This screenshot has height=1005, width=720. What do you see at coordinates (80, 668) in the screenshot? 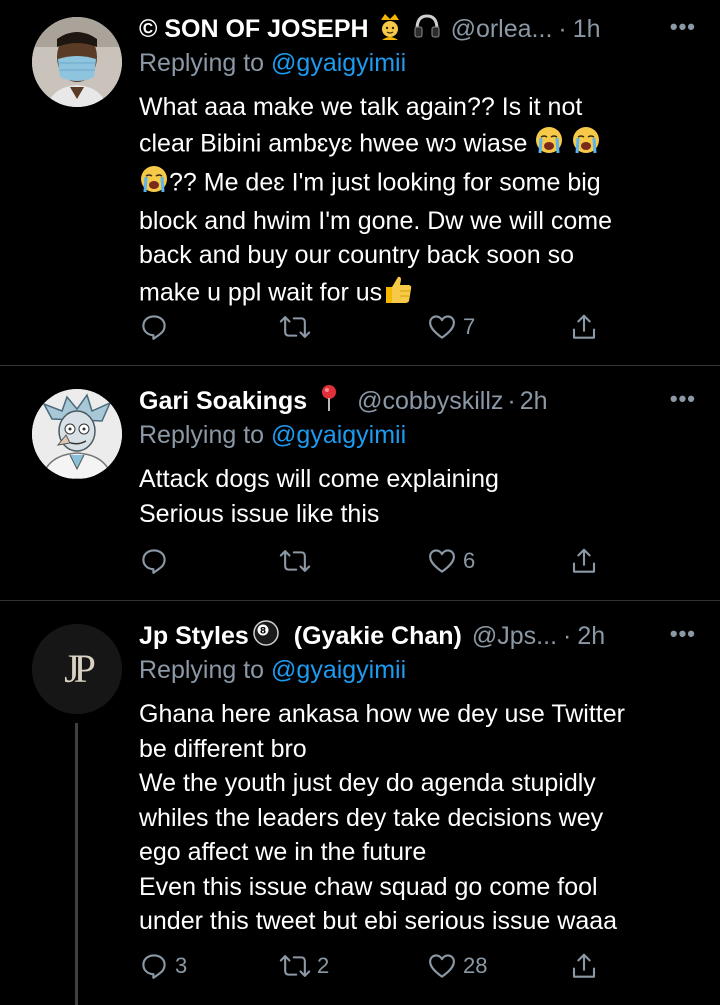
I see `avatar-monogram: JP` at bounding box center [80, 668].